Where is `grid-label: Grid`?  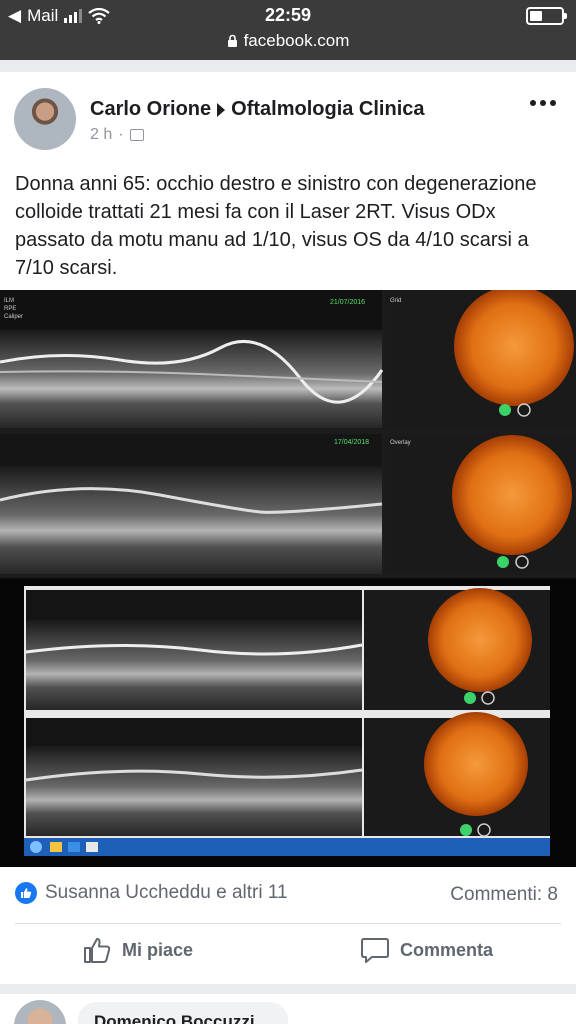 grid-label: Grid is located at coordinates (395, 301).